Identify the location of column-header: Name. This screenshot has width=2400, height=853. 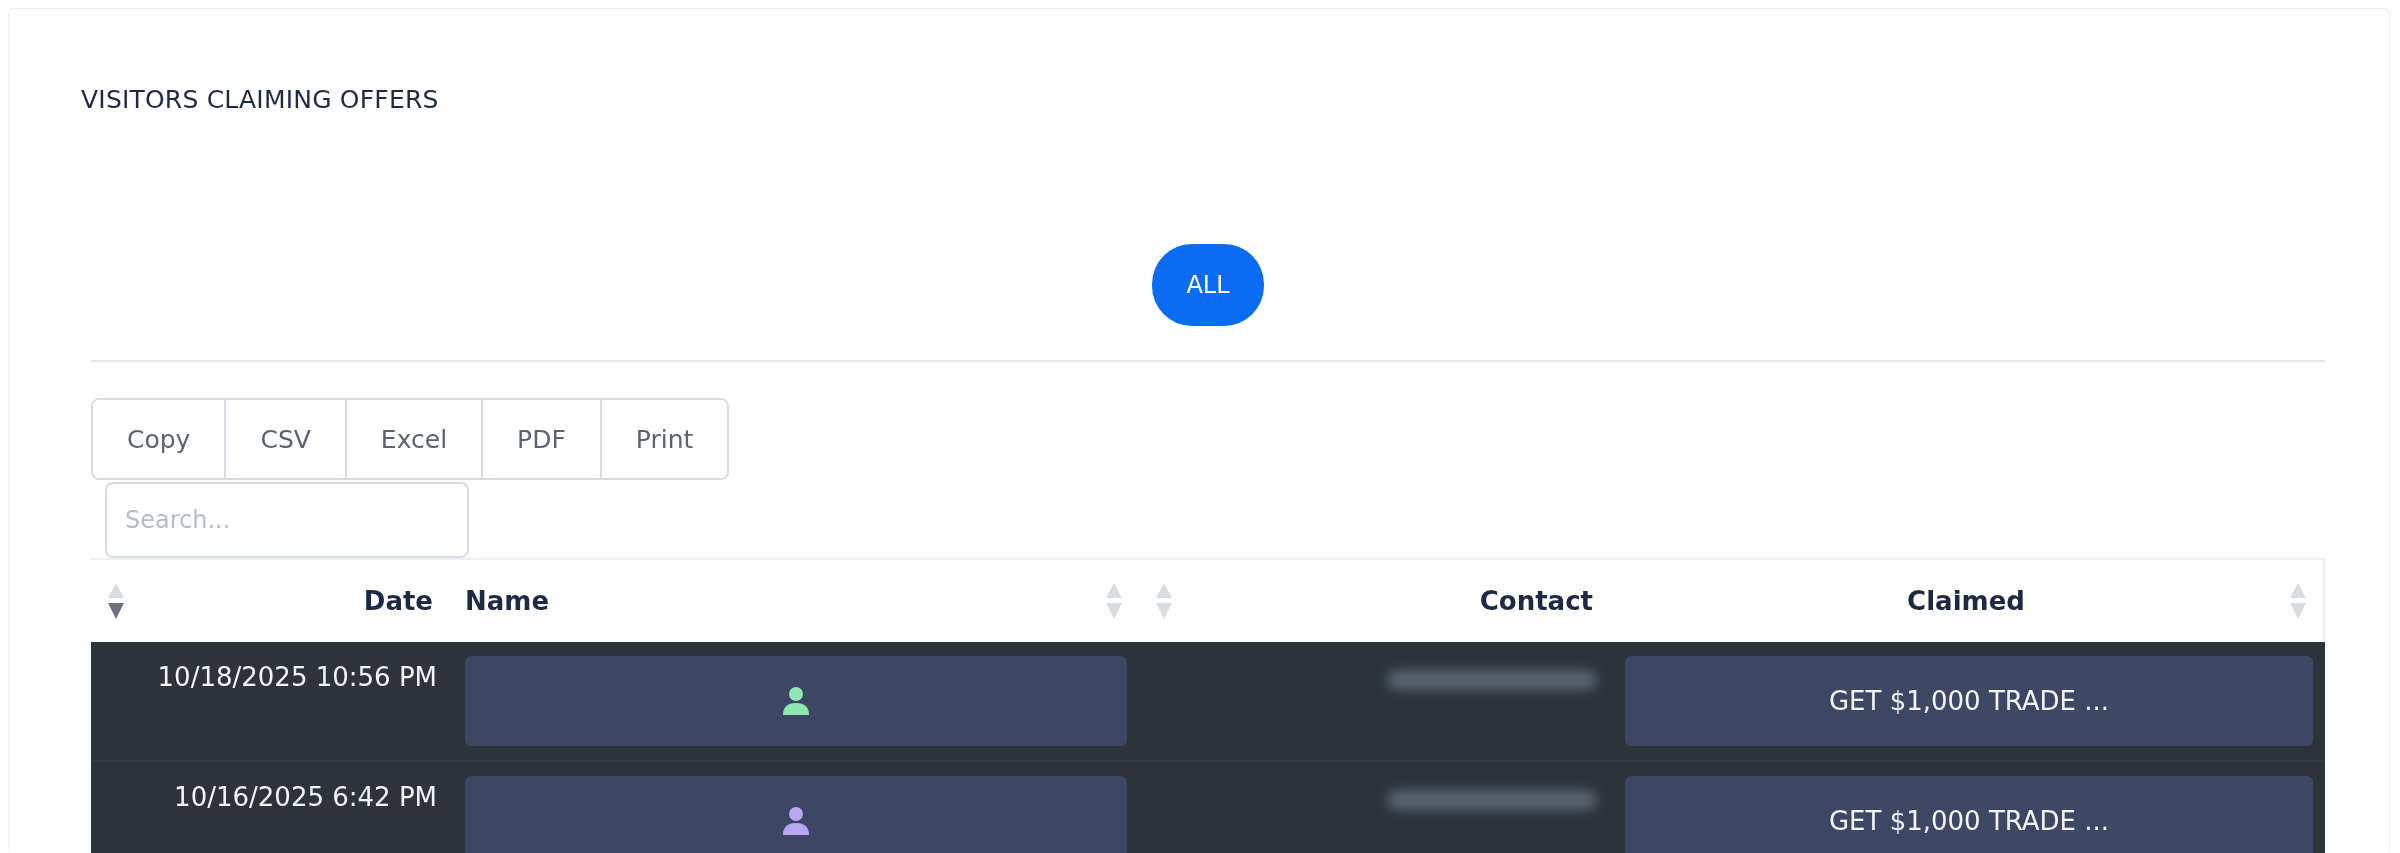
(507, 601).